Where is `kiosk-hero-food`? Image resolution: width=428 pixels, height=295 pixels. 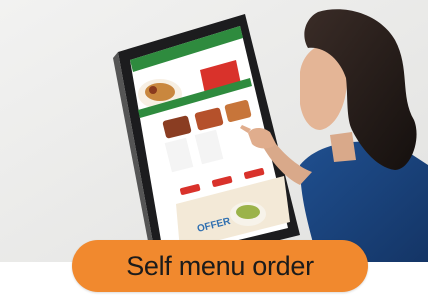 kiosk-hero-food is located at coordinates (160, 92).